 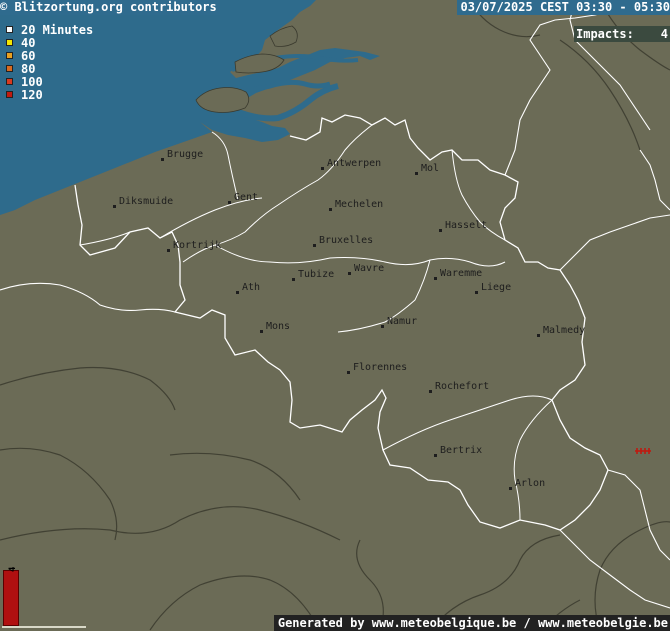 I want to click on city-antwerpen: Antwerpen, so click(x=351, y=164).